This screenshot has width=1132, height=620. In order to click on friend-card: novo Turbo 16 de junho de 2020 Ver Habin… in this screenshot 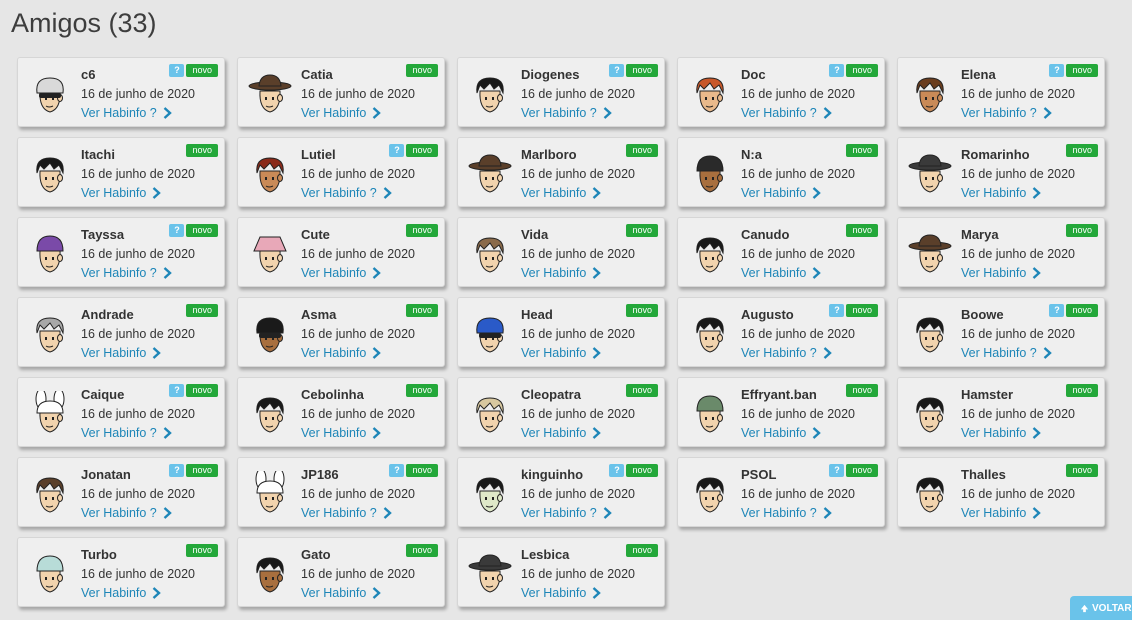, I will do `click(121, 572)`.